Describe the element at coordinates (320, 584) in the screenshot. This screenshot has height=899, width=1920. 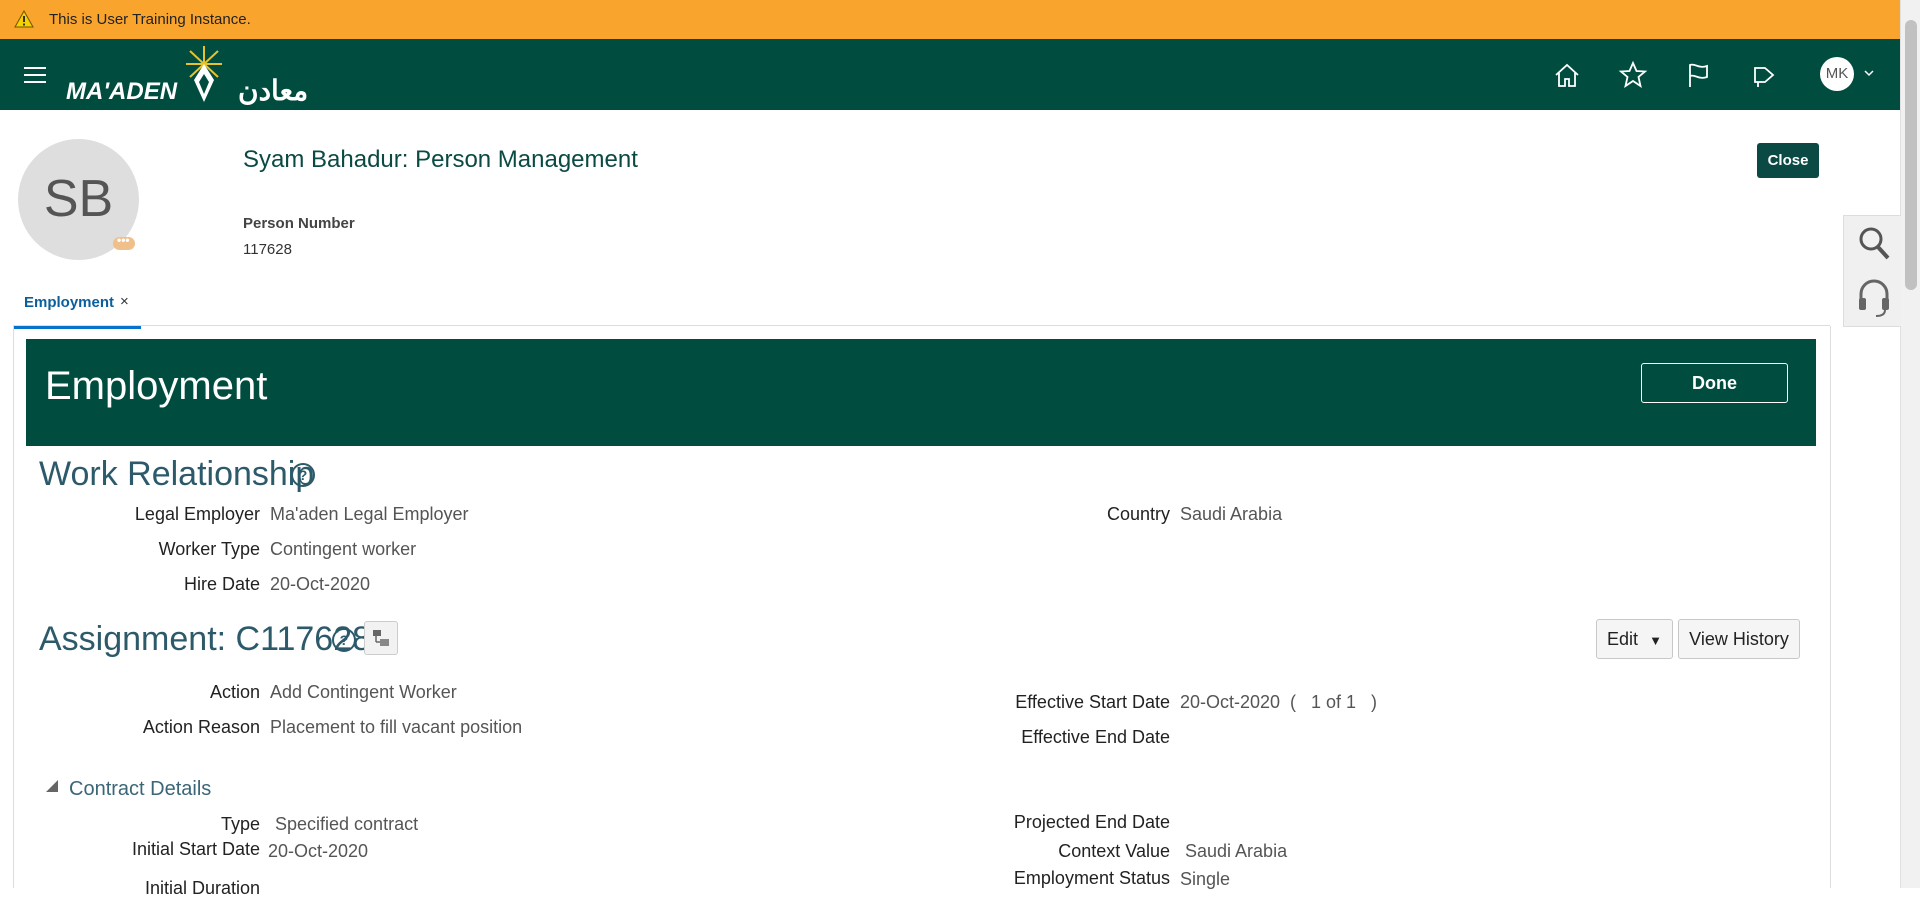
I see `hire-date-value: 20-Oct-2020` at that location.